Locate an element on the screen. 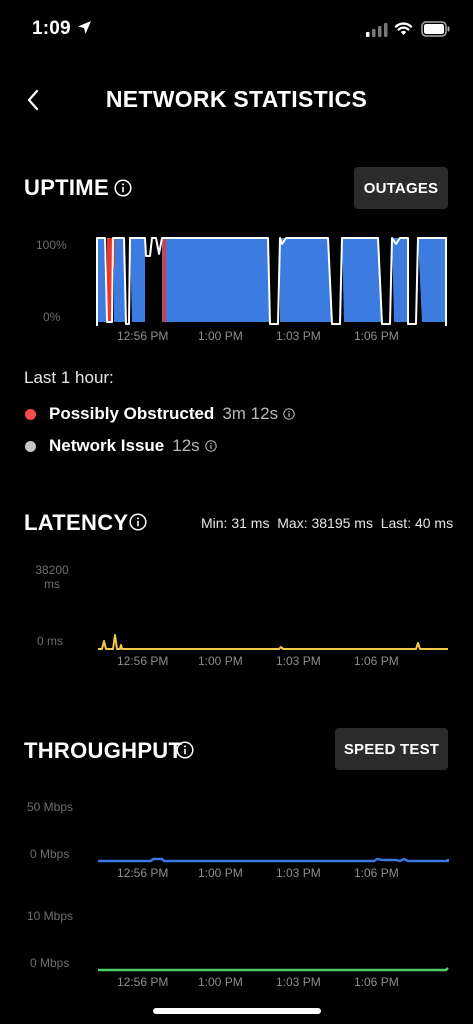 The width and height of the screenshot is (473, 1024). download-x-tick: 12:56 PM is located at coordinates (143, 873).